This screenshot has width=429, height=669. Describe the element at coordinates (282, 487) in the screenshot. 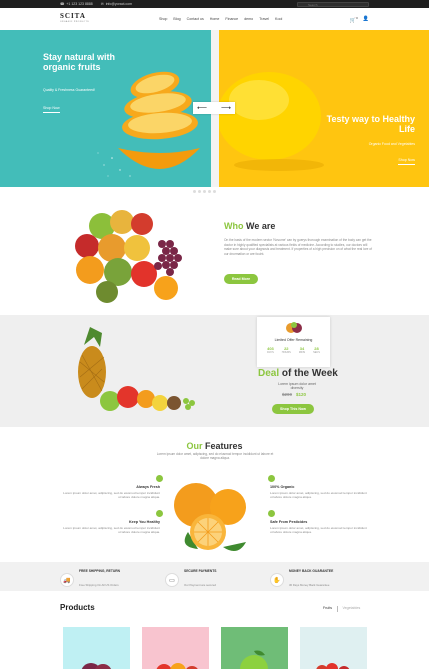

I see `feature-title: 100% Organic` at that location.